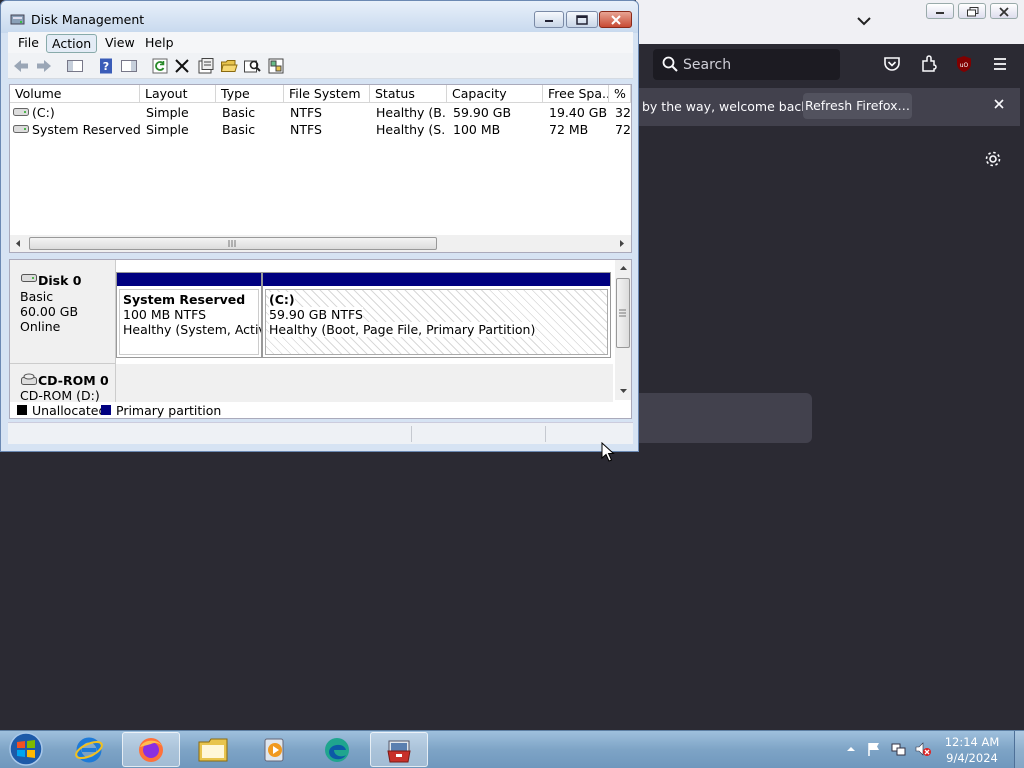 The width and height of the screenshot is (1024, 768). I want to click on cell-percent-free: 72, so click(623, 129).